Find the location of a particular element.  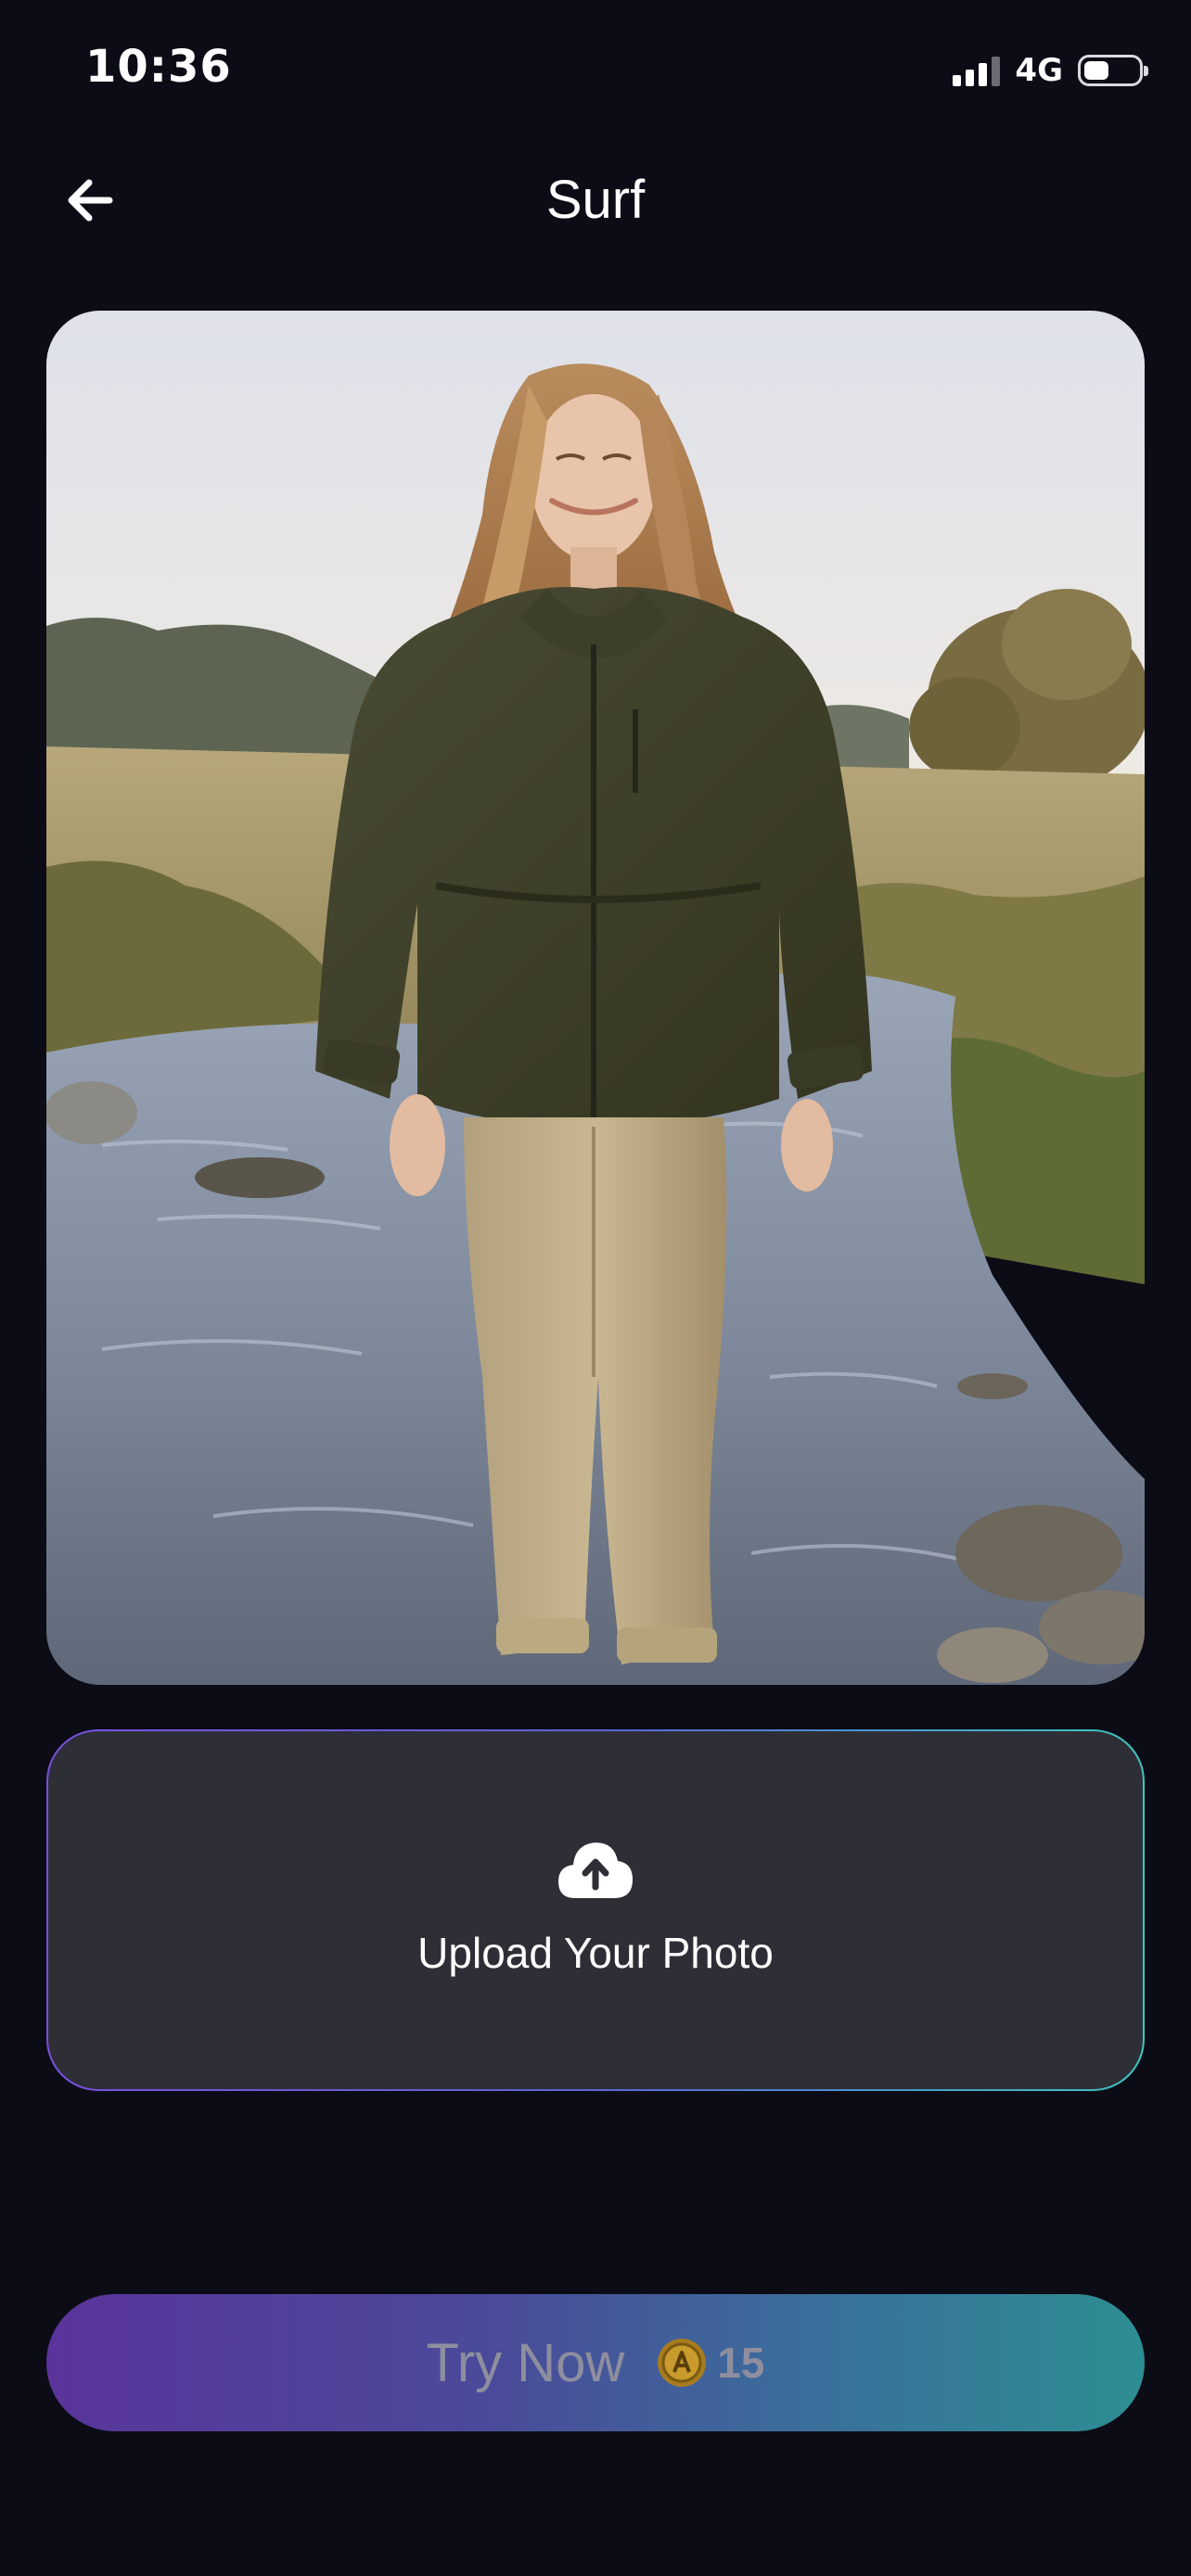

battery-icon is located at coordinates (1113, 71).